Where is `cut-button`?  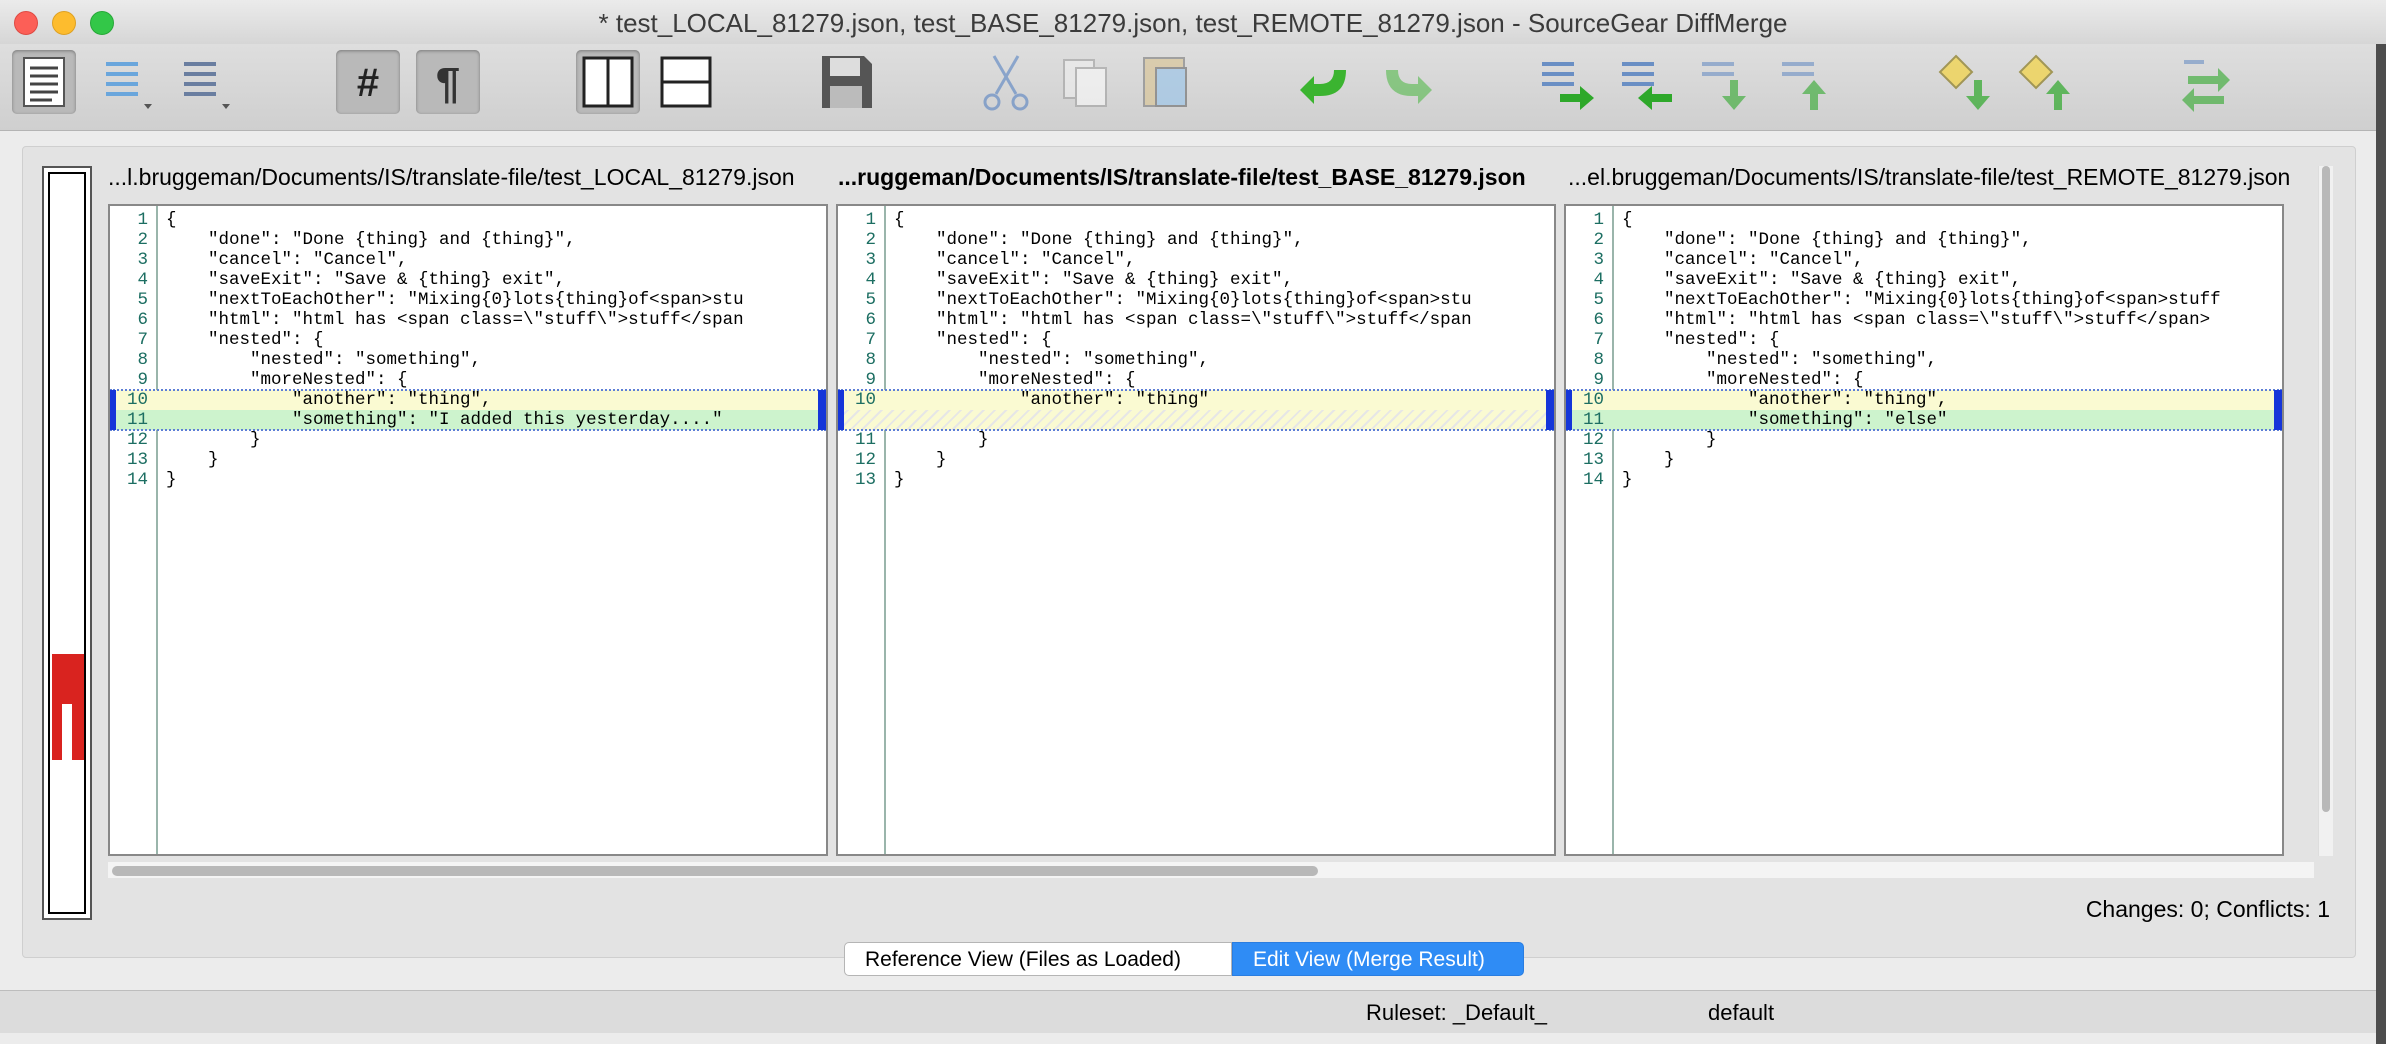
cut-button is located at coordinates (1006, 82).